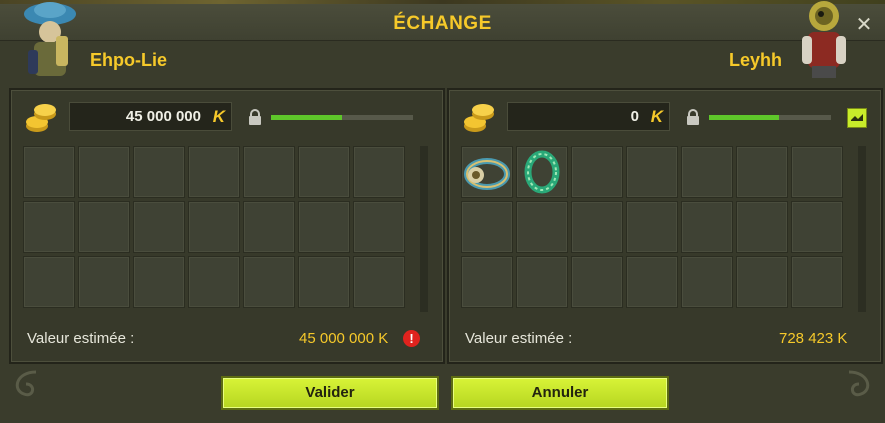 The image size is (885, 423). What do you see at coordinates (163, 116) in the screenshot?
I see `kamas-value-left: 45 000 000` at bounding box center [163, 116].